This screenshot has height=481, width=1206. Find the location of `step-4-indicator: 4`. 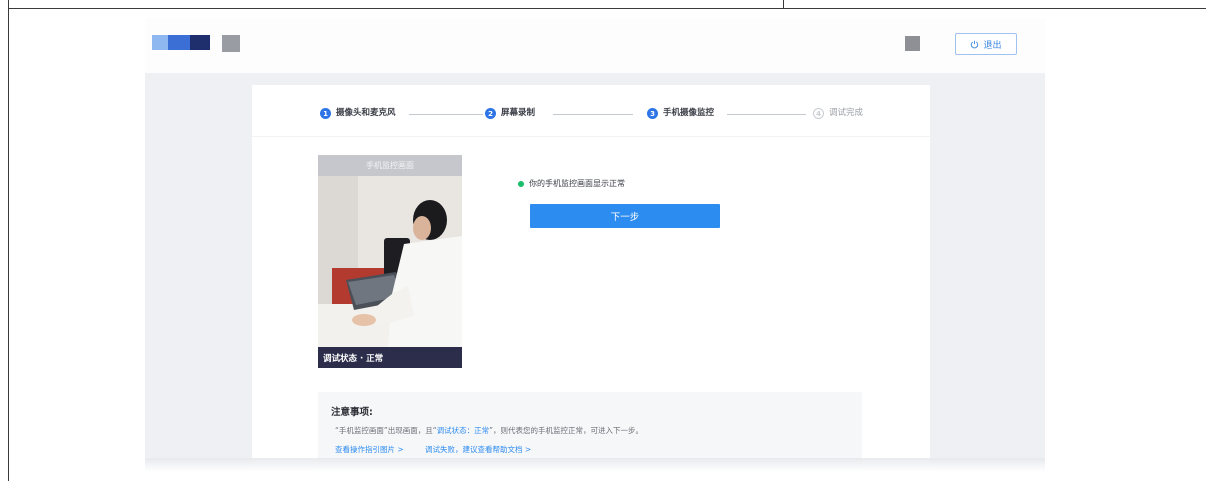

step-4-indicator: 4 is located at coordinates (818, 113).